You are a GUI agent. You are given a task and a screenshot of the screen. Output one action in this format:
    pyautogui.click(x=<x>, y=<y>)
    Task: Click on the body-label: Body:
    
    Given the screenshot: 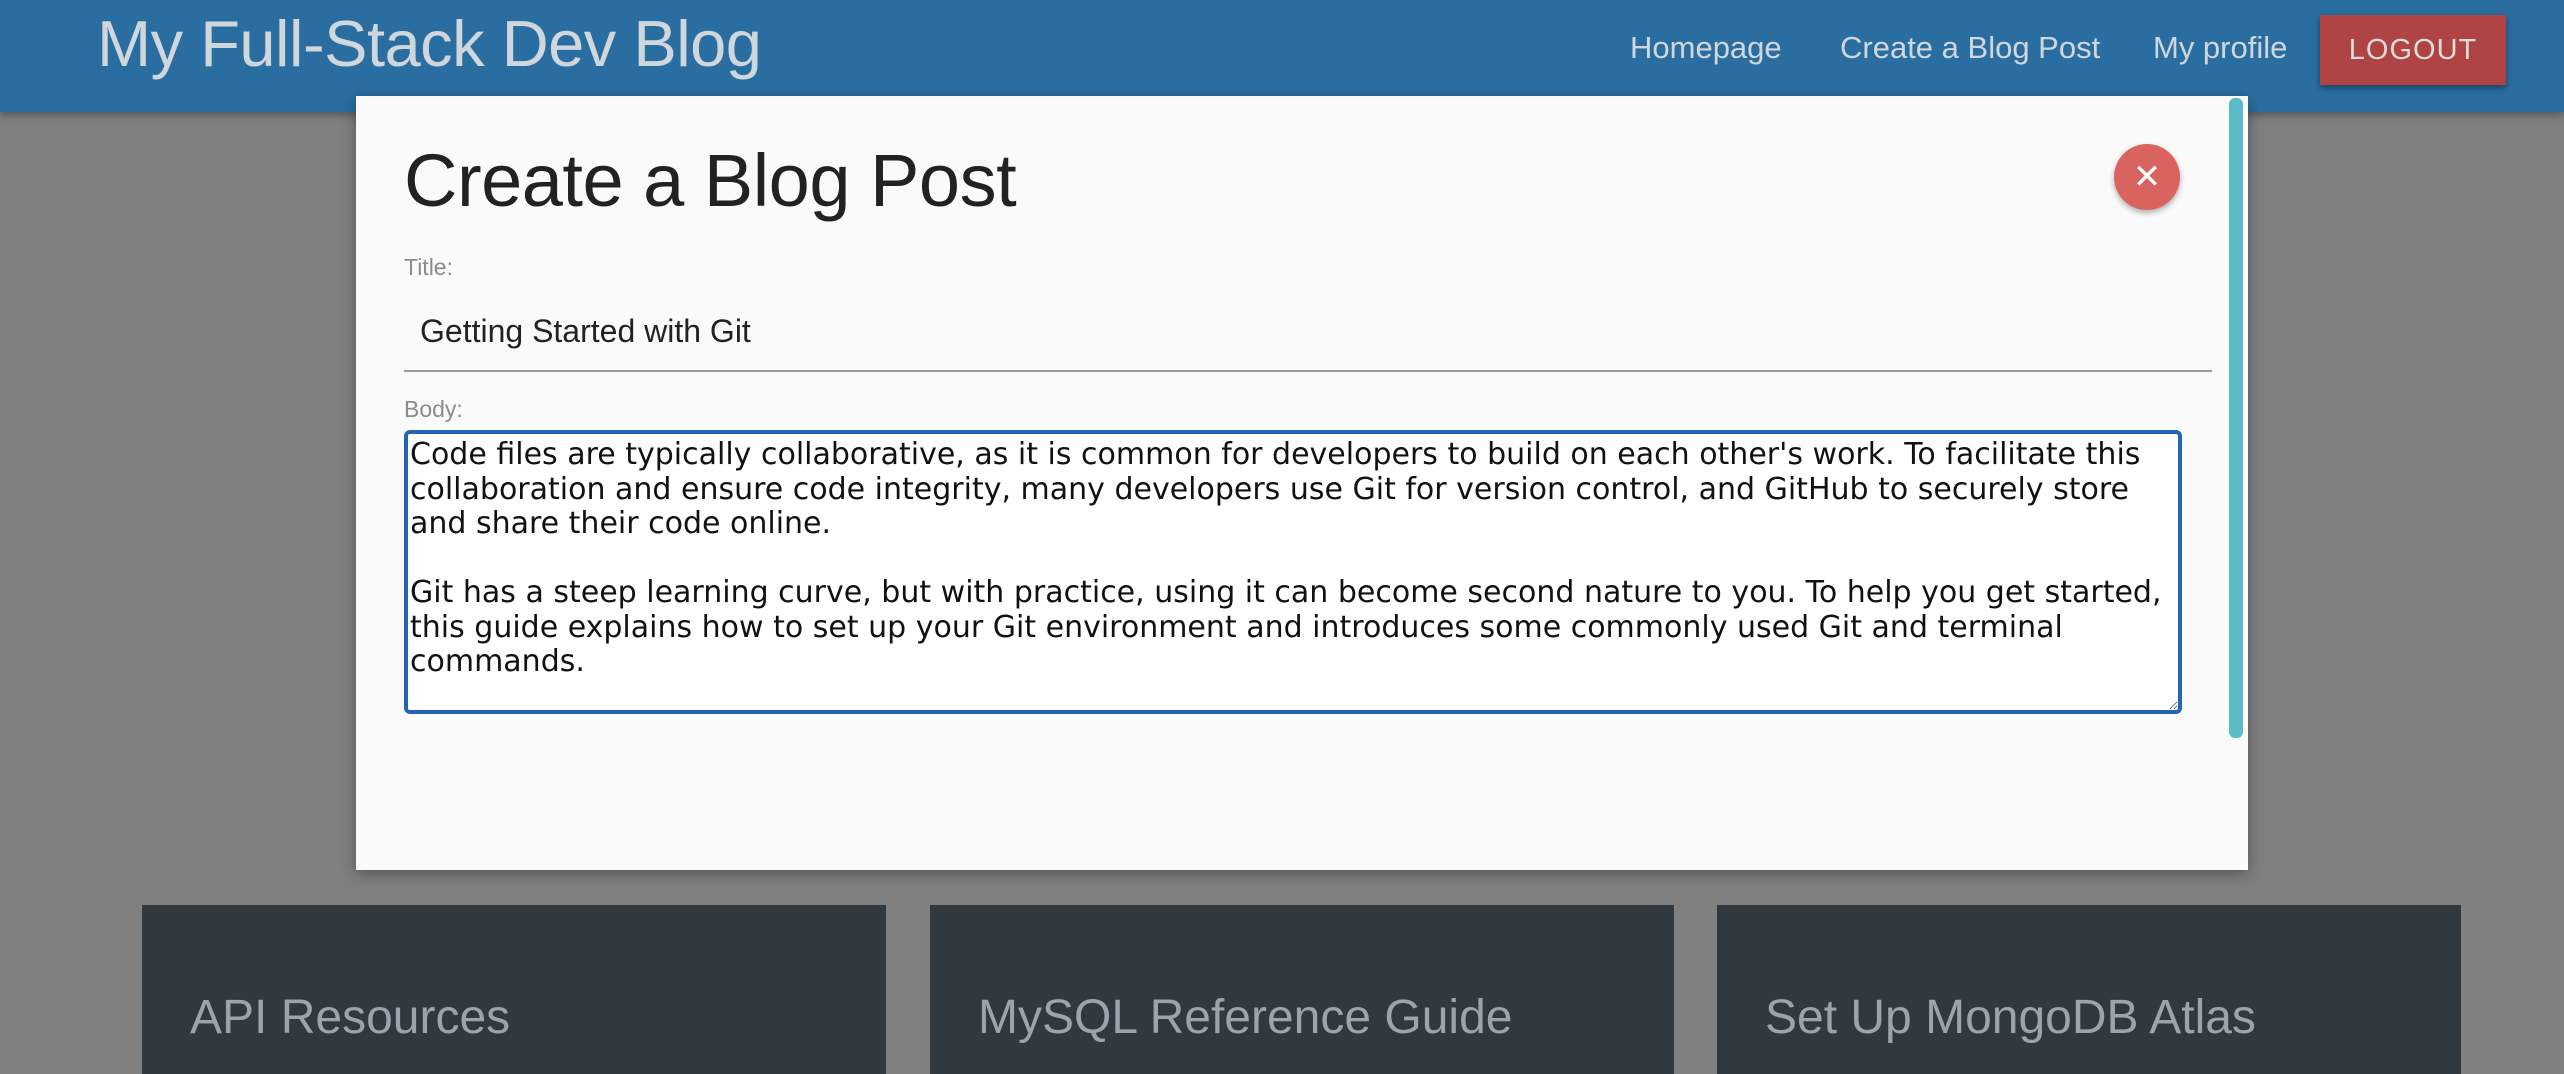 What is the action you would take?
    pyautogui.click(x=433, y=409)
    